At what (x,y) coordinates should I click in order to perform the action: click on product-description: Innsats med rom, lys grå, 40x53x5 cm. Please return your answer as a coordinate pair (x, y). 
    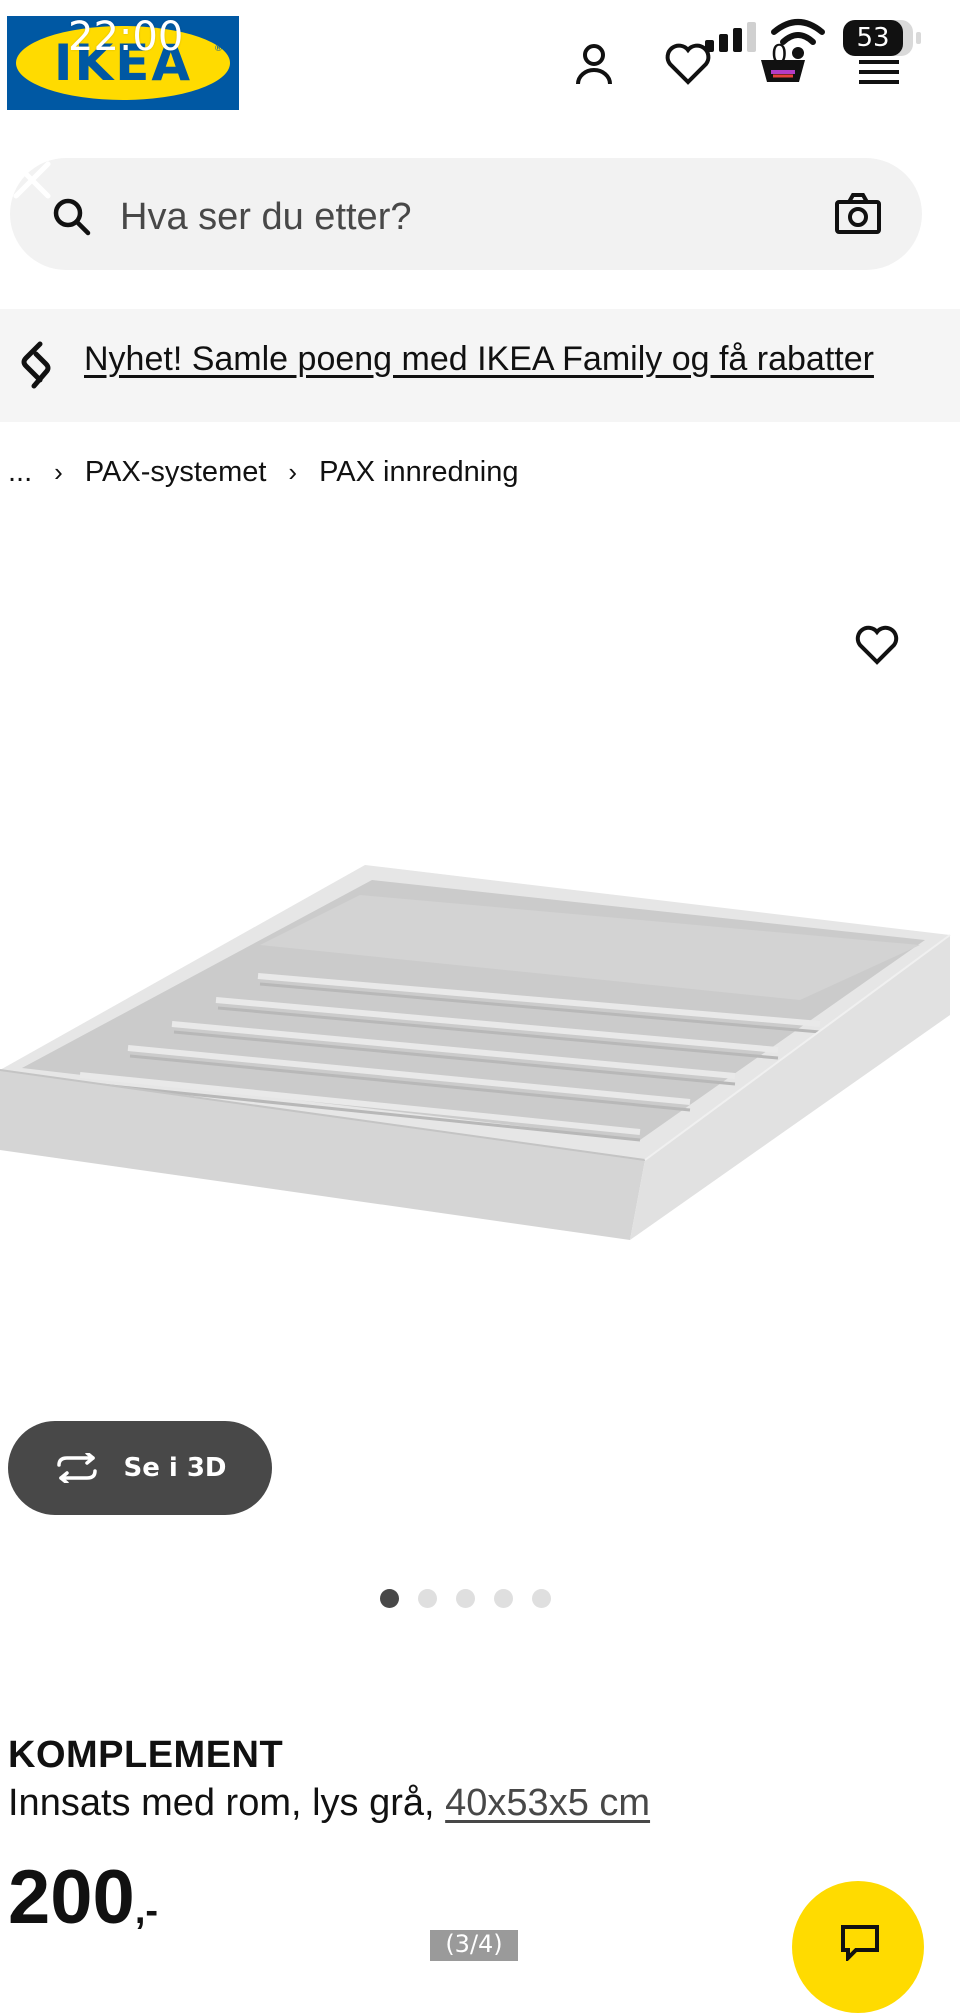
    Looking at the image, I should click on (329, 1803).